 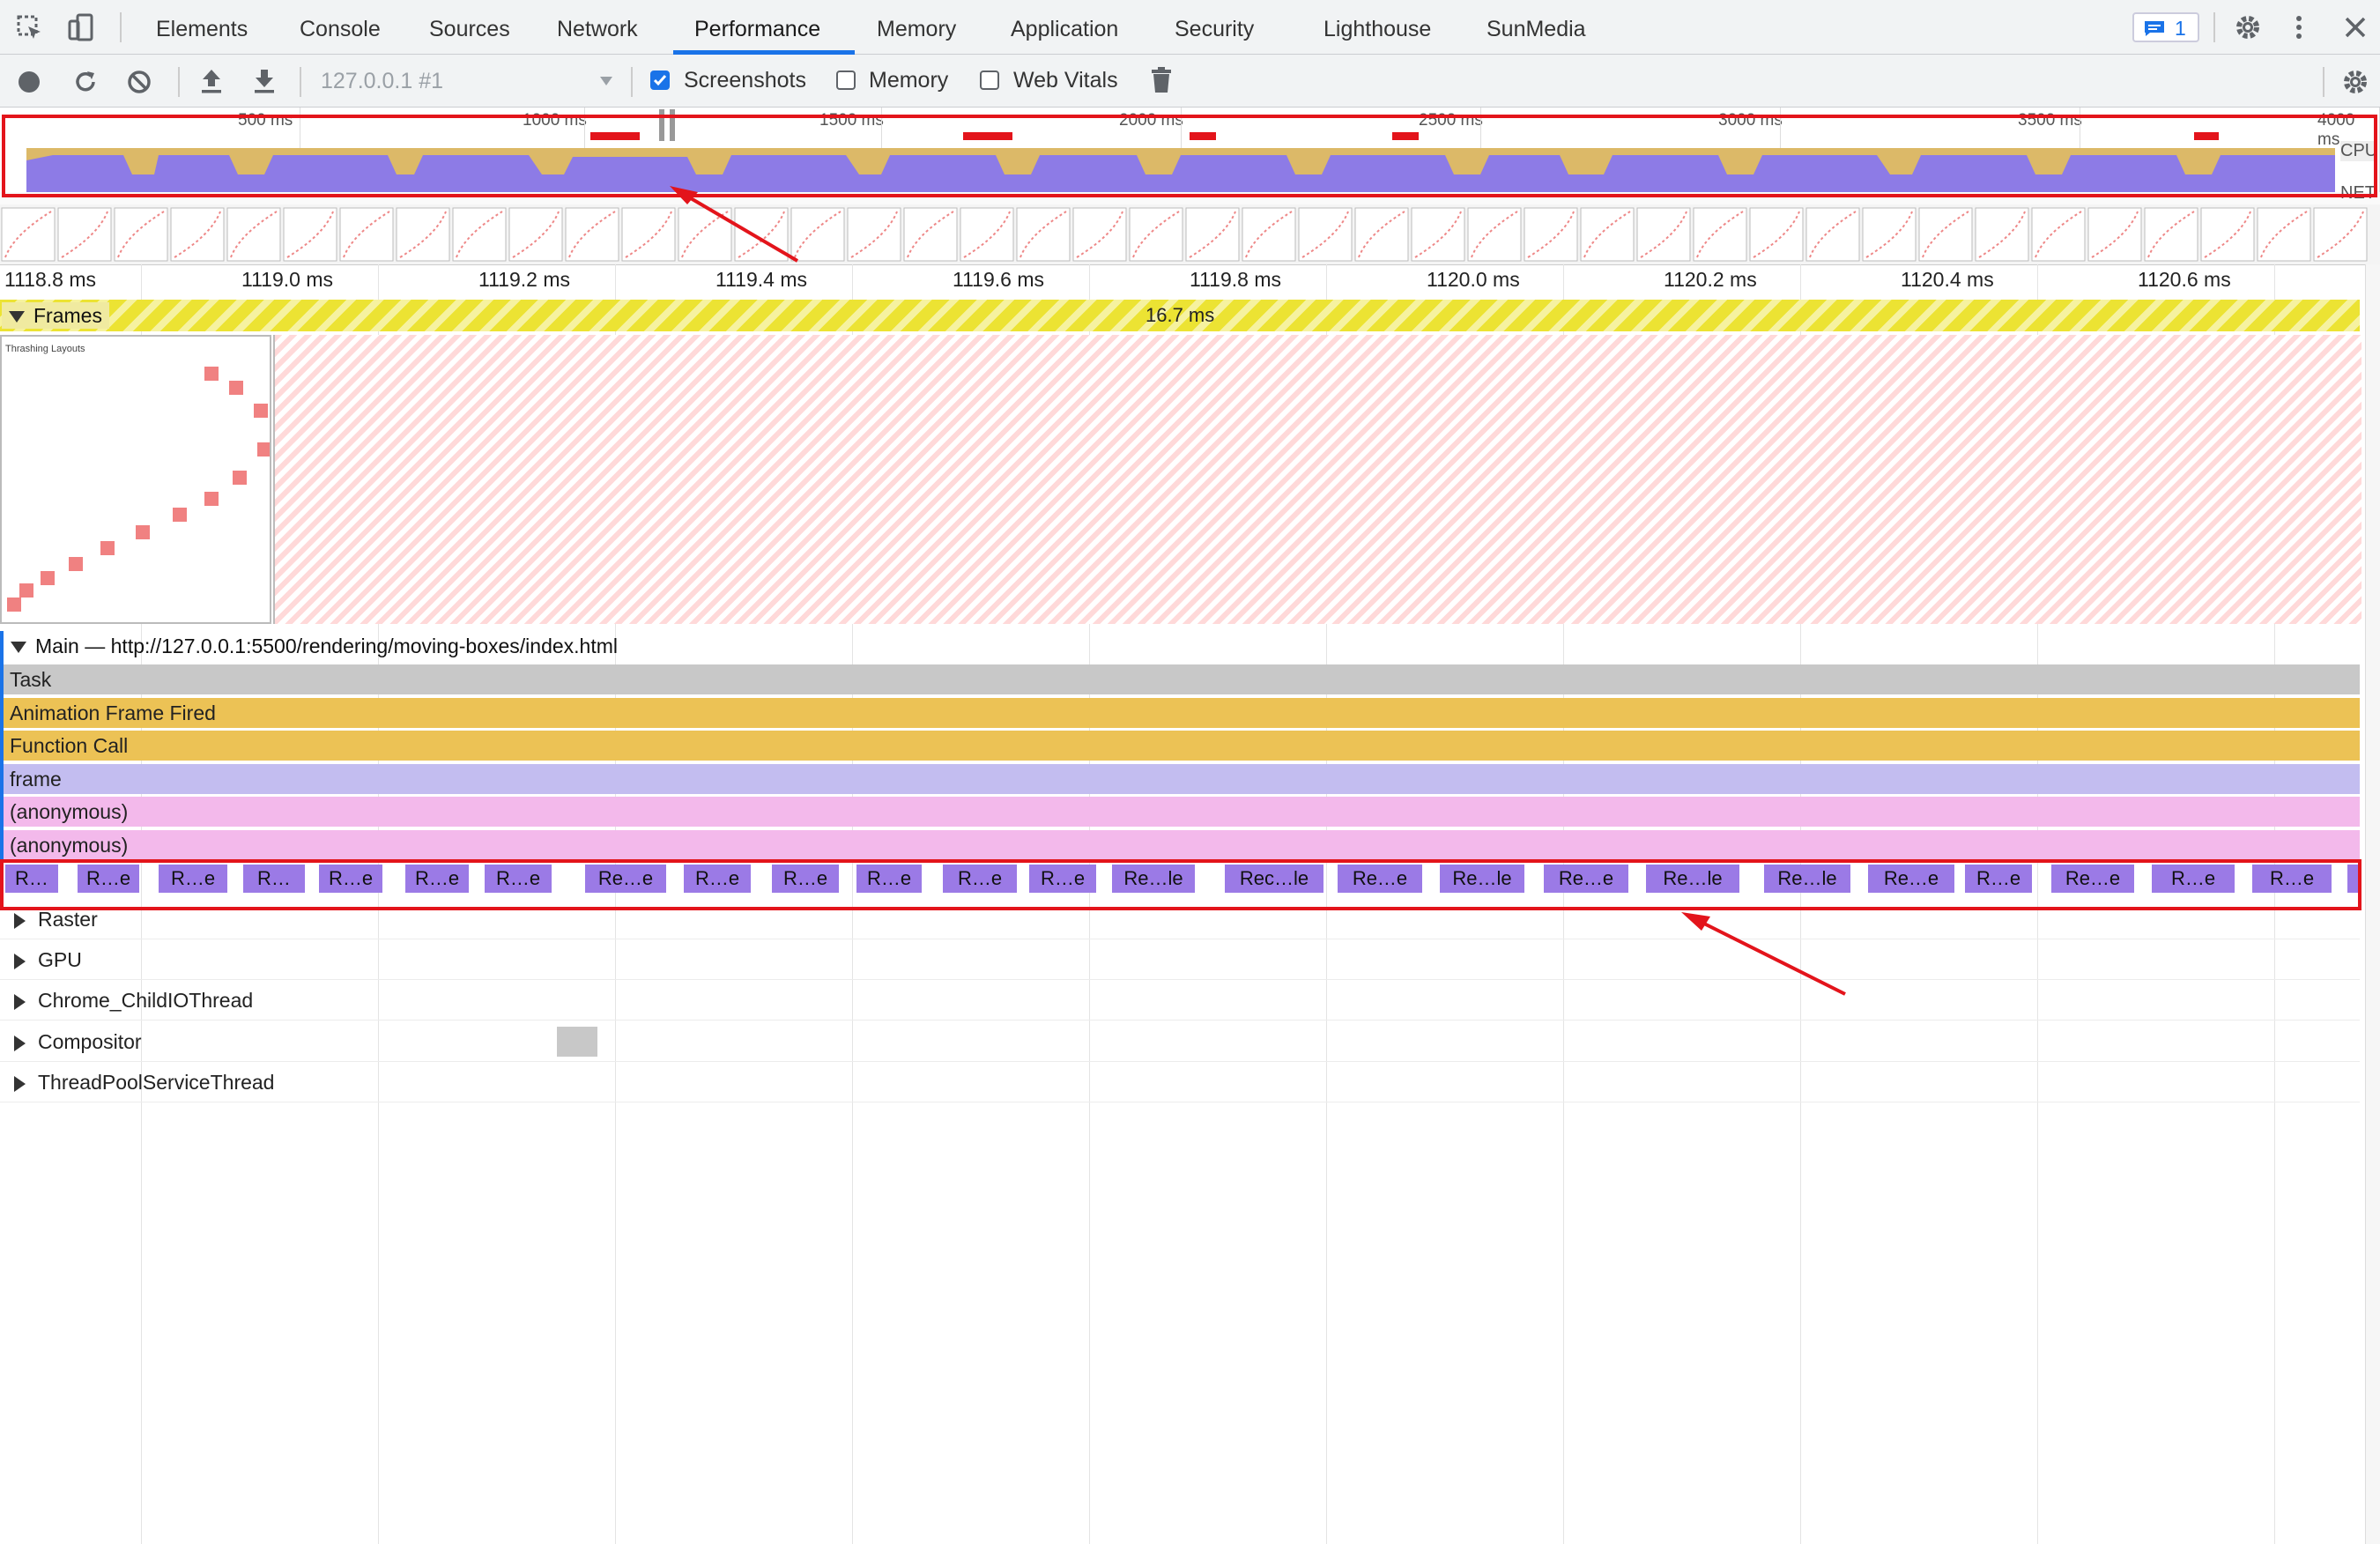 What do you see at coordinates (1536, 28) in the screenshot?
I see `tab-sunmedia: SunMedia` at bounding box center [1536, 28].